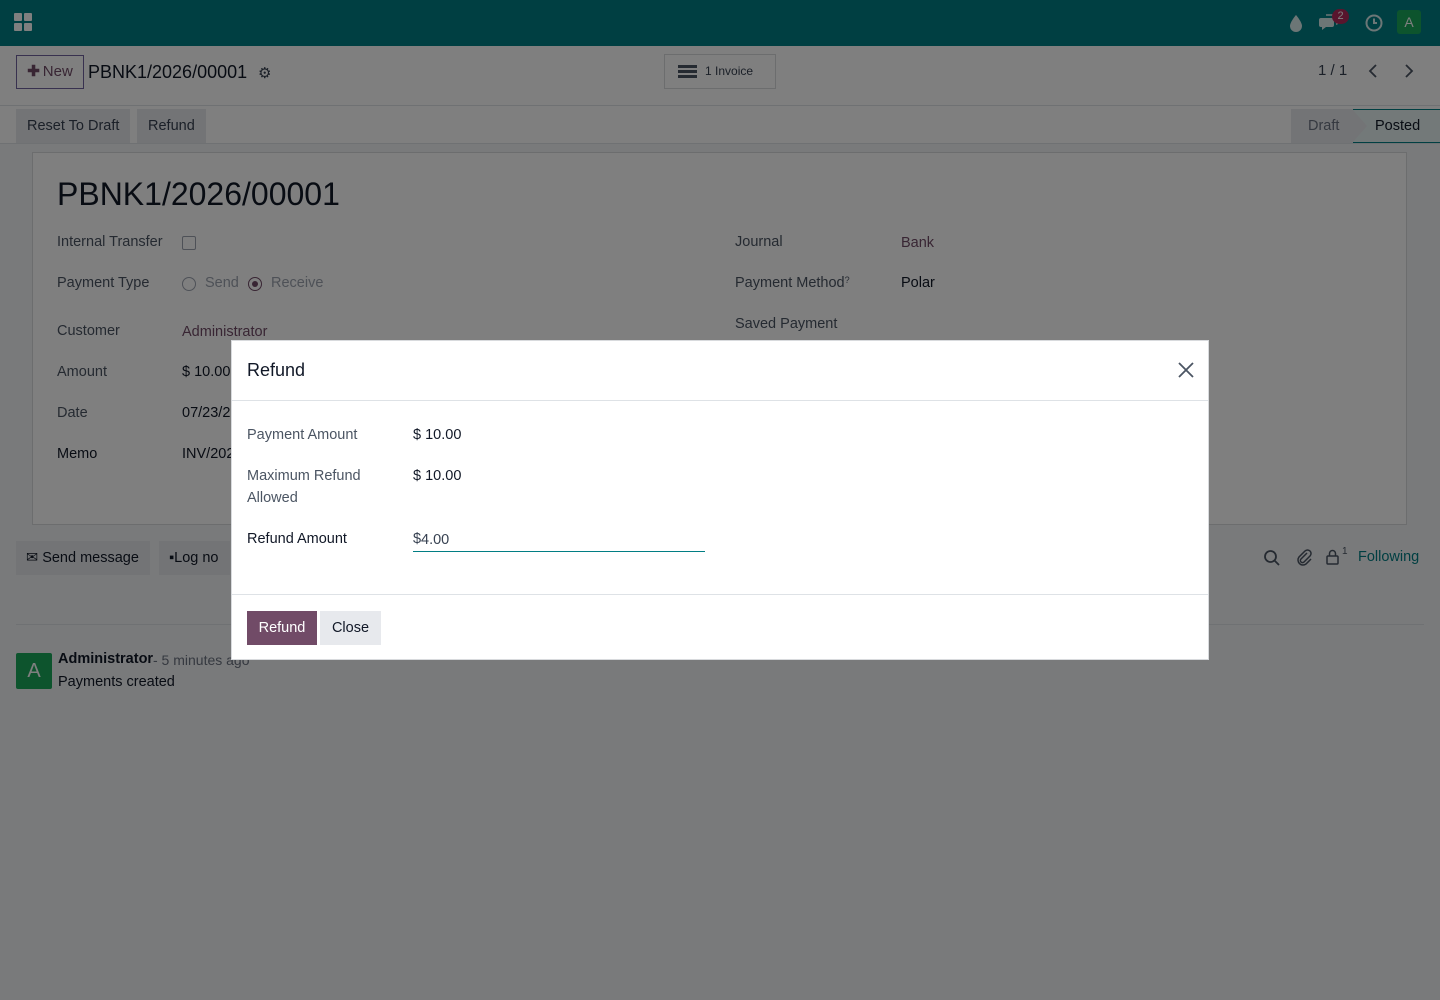  What do you see at coordinates (302, 435) in the screenshot?
I see `payment-amount-label: Payment Amount` at bounding box center [302, 435].